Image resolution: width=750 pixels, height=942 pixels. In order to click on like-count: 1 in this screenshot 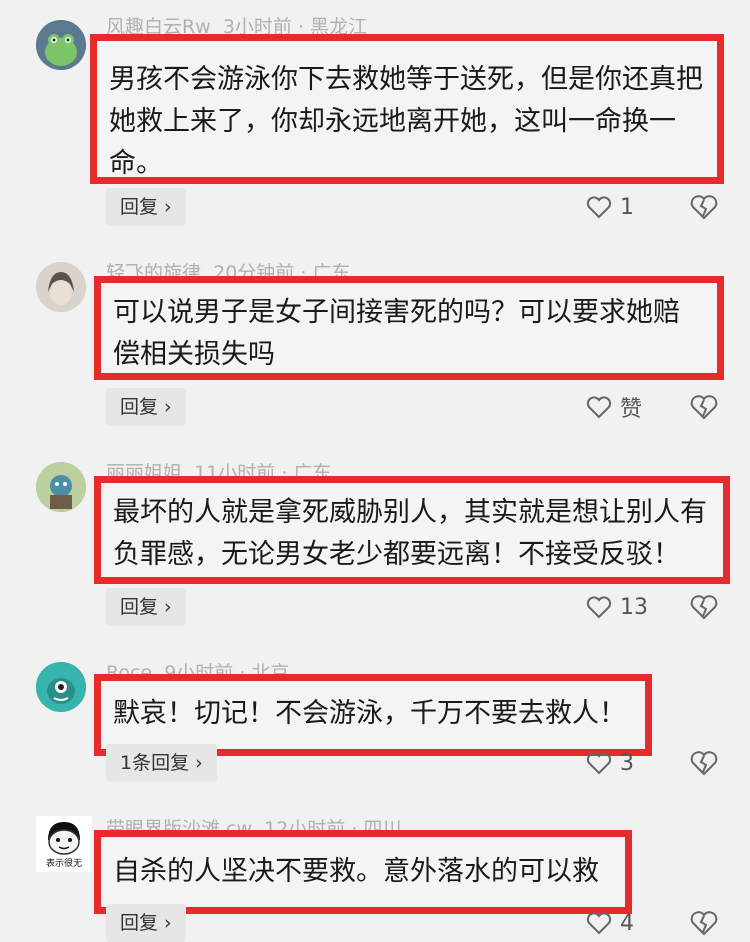, I will do `click(627, 207)`.